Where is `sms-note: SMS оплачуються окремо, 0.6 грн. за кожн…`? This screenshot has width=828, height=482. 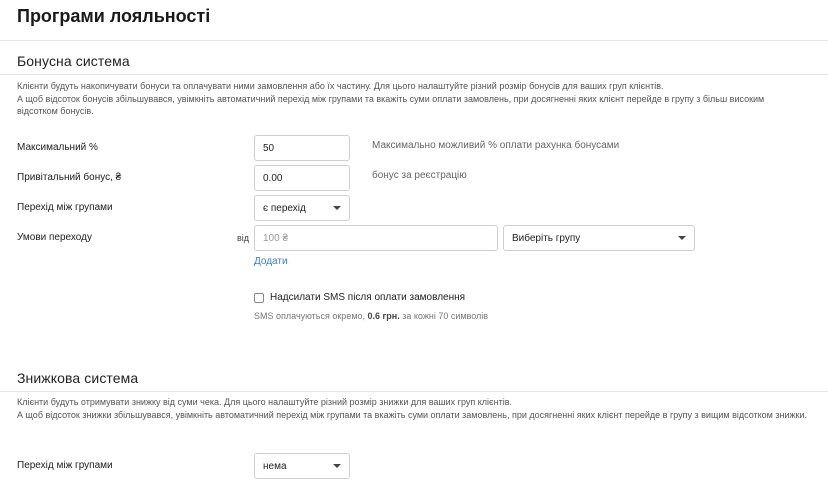
sms-note: SMS оплачуються окремо, 0.6 грн. за кожн… is located at coordinates (371, 316).